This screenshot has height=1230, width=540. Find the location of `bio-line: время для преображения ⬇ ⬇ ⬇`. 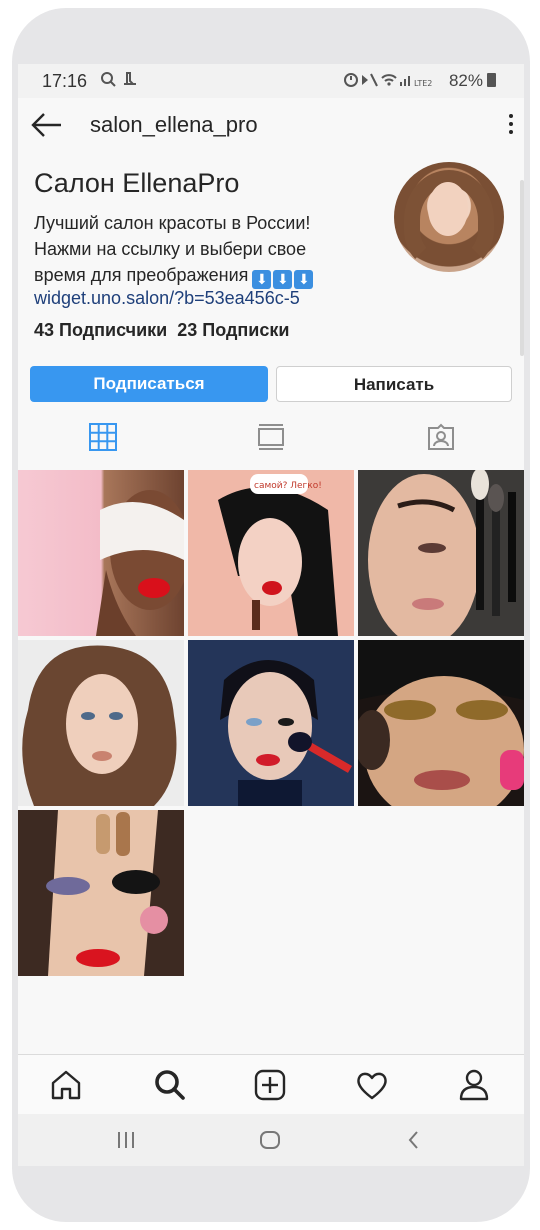

bio-line: время для преображения ⬇ ⬇ ⬇ is located at coordinates (199, 275).